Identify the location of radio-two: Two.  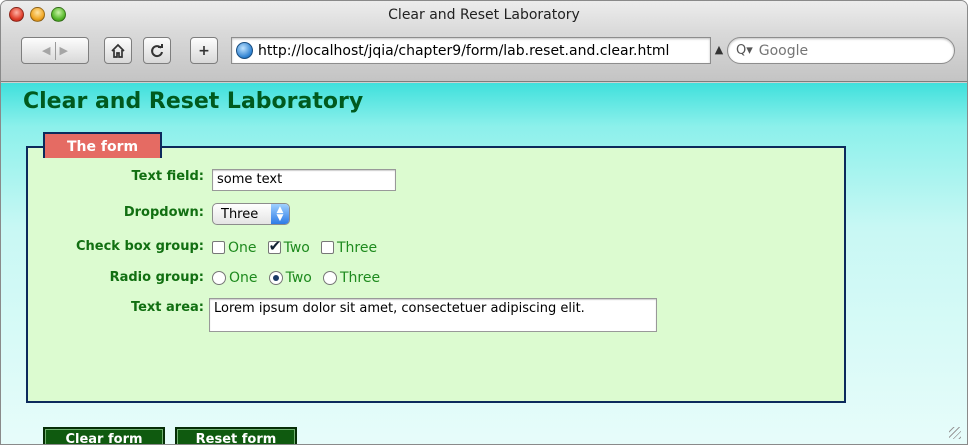
(290, 278).